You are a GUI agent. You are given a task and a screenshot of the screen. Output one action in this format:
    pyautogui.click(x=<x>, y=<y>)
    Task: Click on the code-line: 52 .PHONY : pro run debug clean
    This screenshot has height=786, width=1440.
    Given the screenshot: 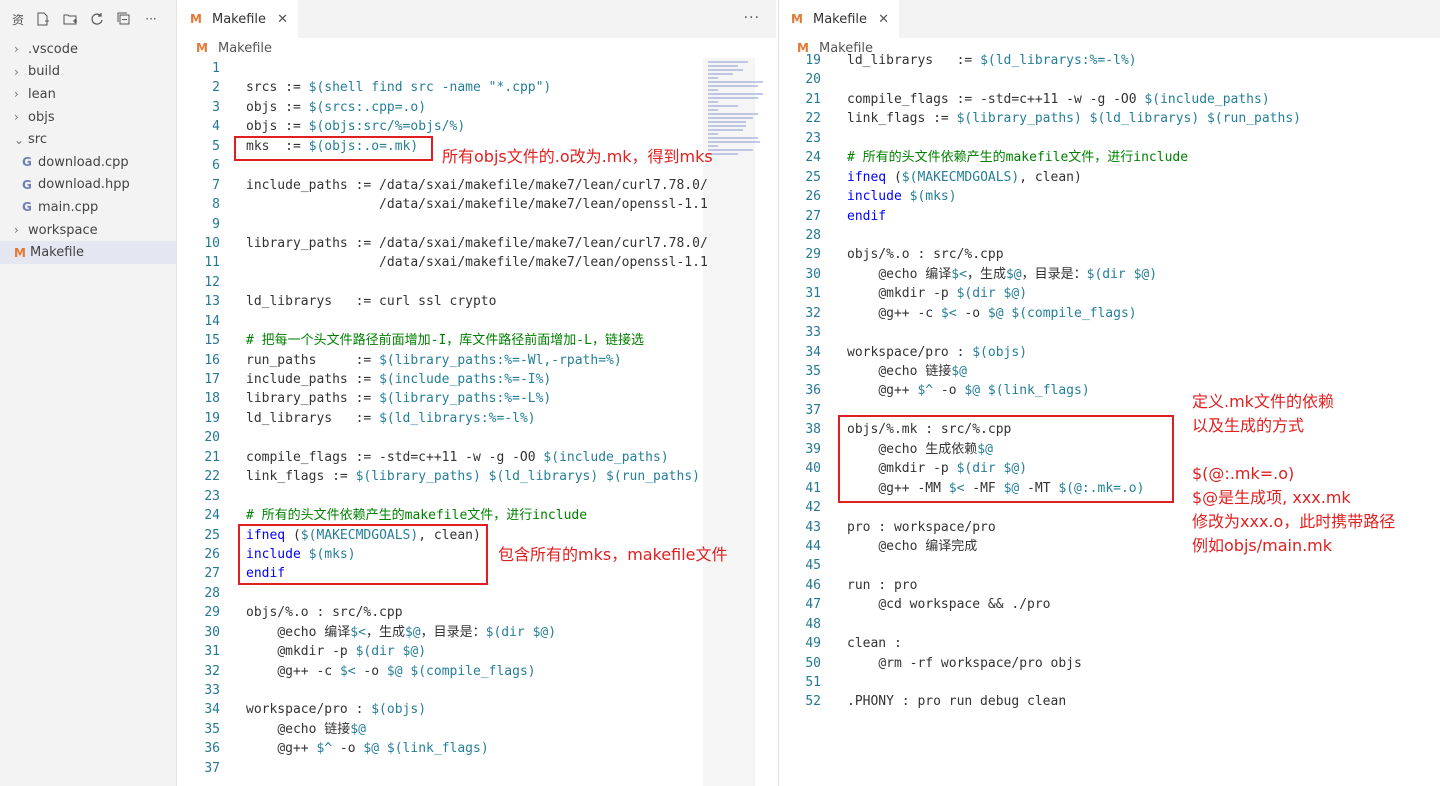 What is the action you would take?
    pyautogui.click(x=1109, y=701)
    